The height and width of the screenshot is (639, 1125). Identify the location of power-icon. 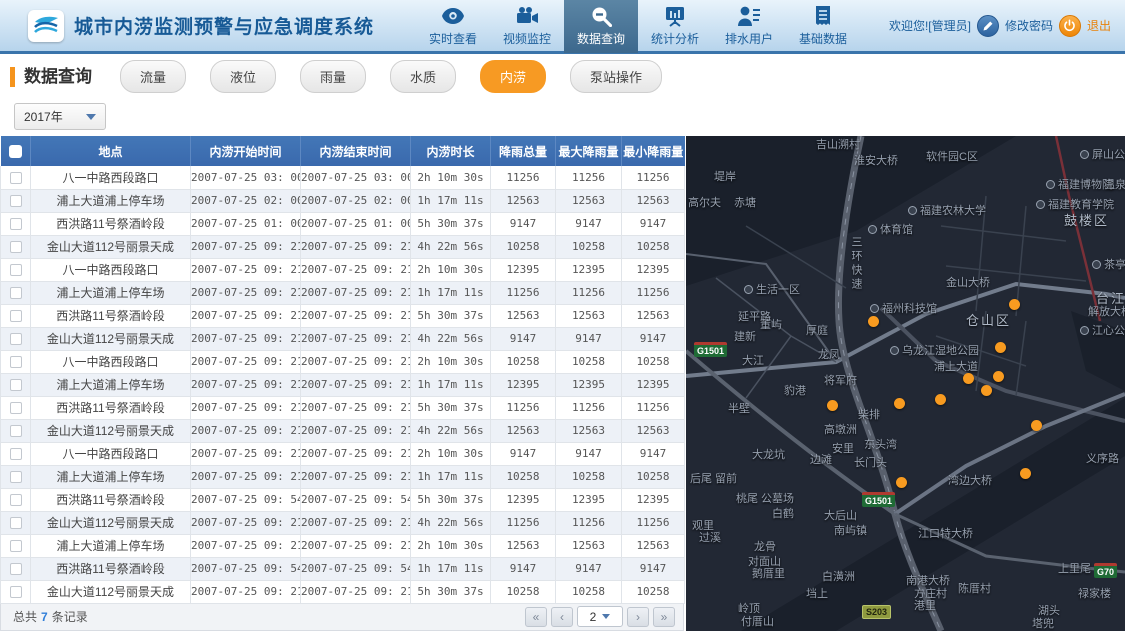
(1069, 25).